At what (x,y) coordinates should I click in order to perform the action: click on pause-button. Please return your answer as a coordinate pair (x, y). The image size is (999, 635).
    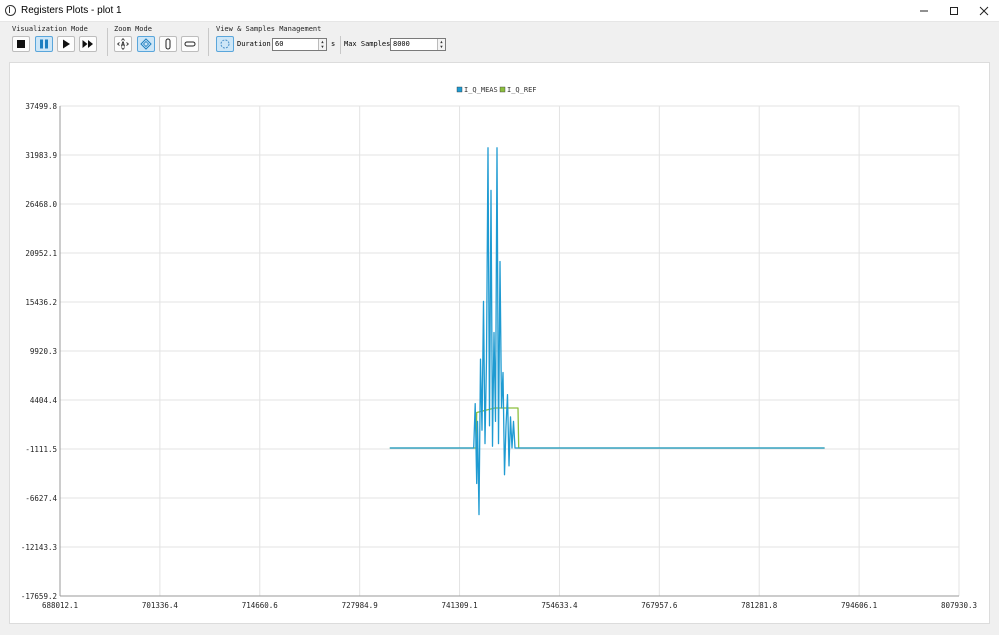
    Looking at the image, I should click on (44, 44).